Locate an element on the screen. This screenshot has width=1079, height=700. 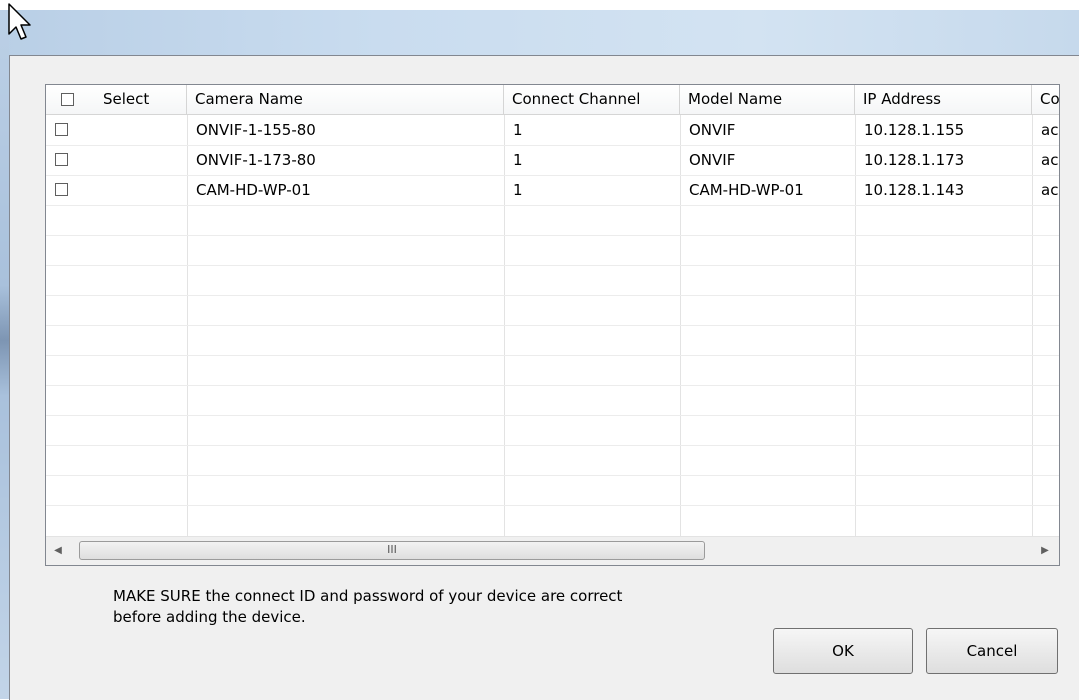
column-label-select: Select is located at coordinates (126, 99).